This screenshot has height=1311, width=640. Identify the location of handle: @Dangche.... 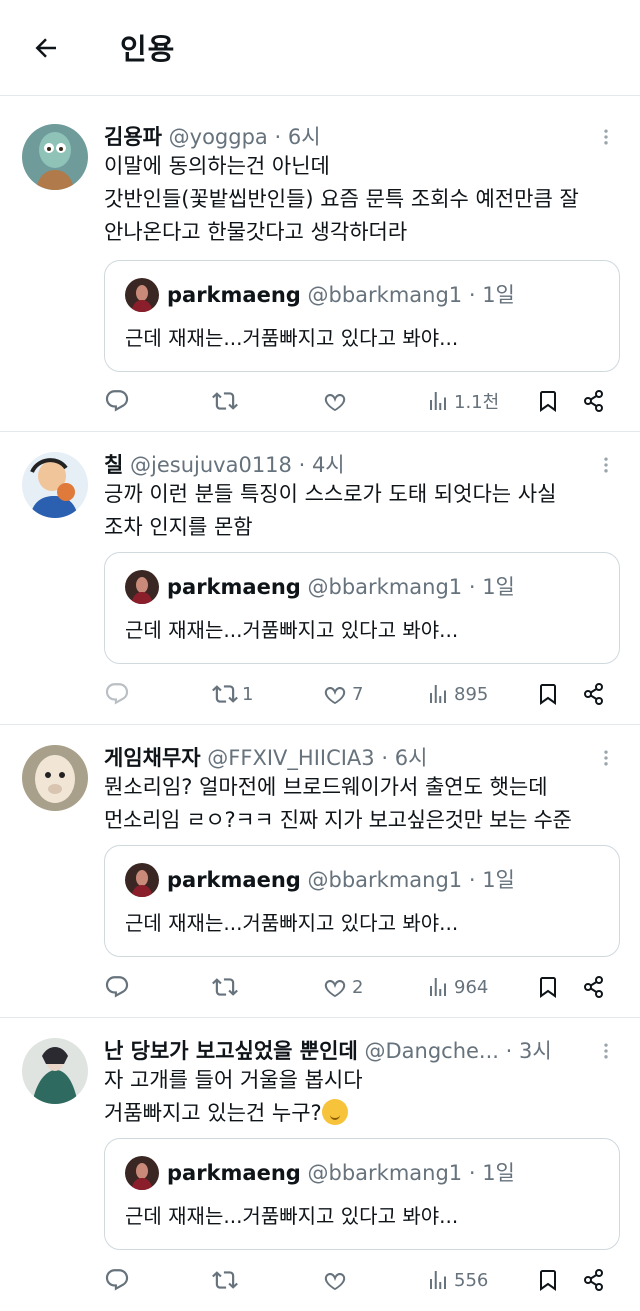
(431, 1051).